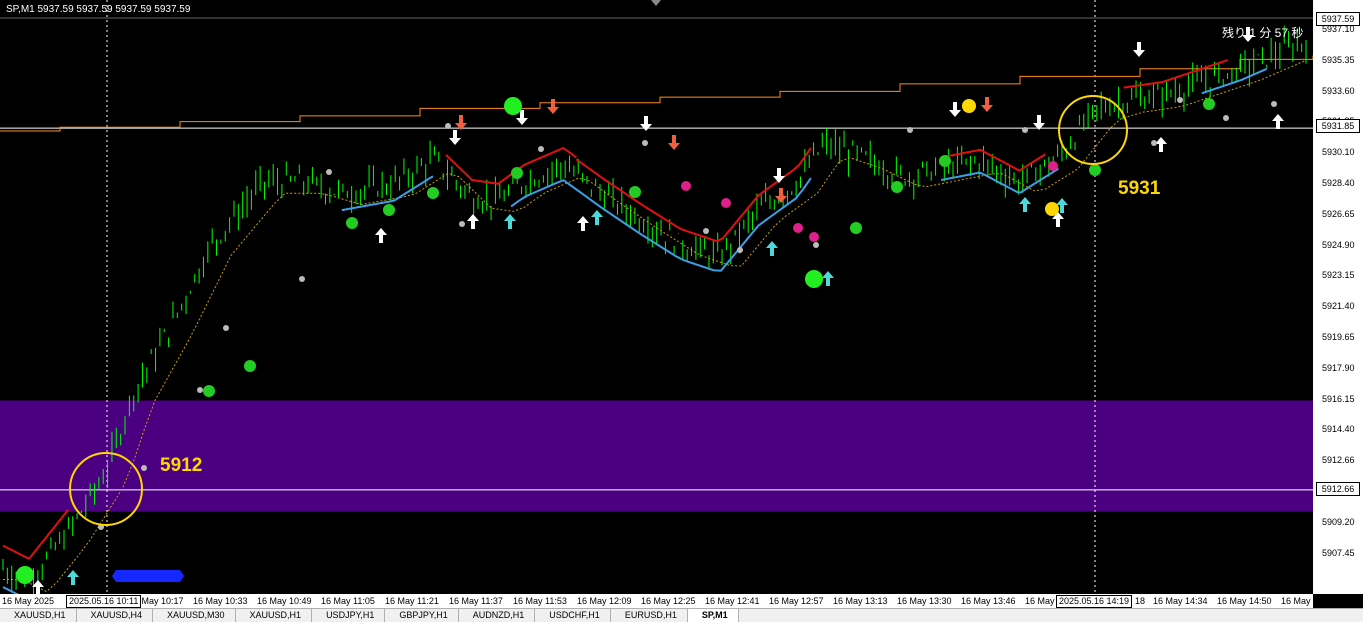 The image size is (1363, 622). Describe the element at coordinates (1338, 489) in the screenshot. I see `level-price-tag-2: 5912.66` at that location.